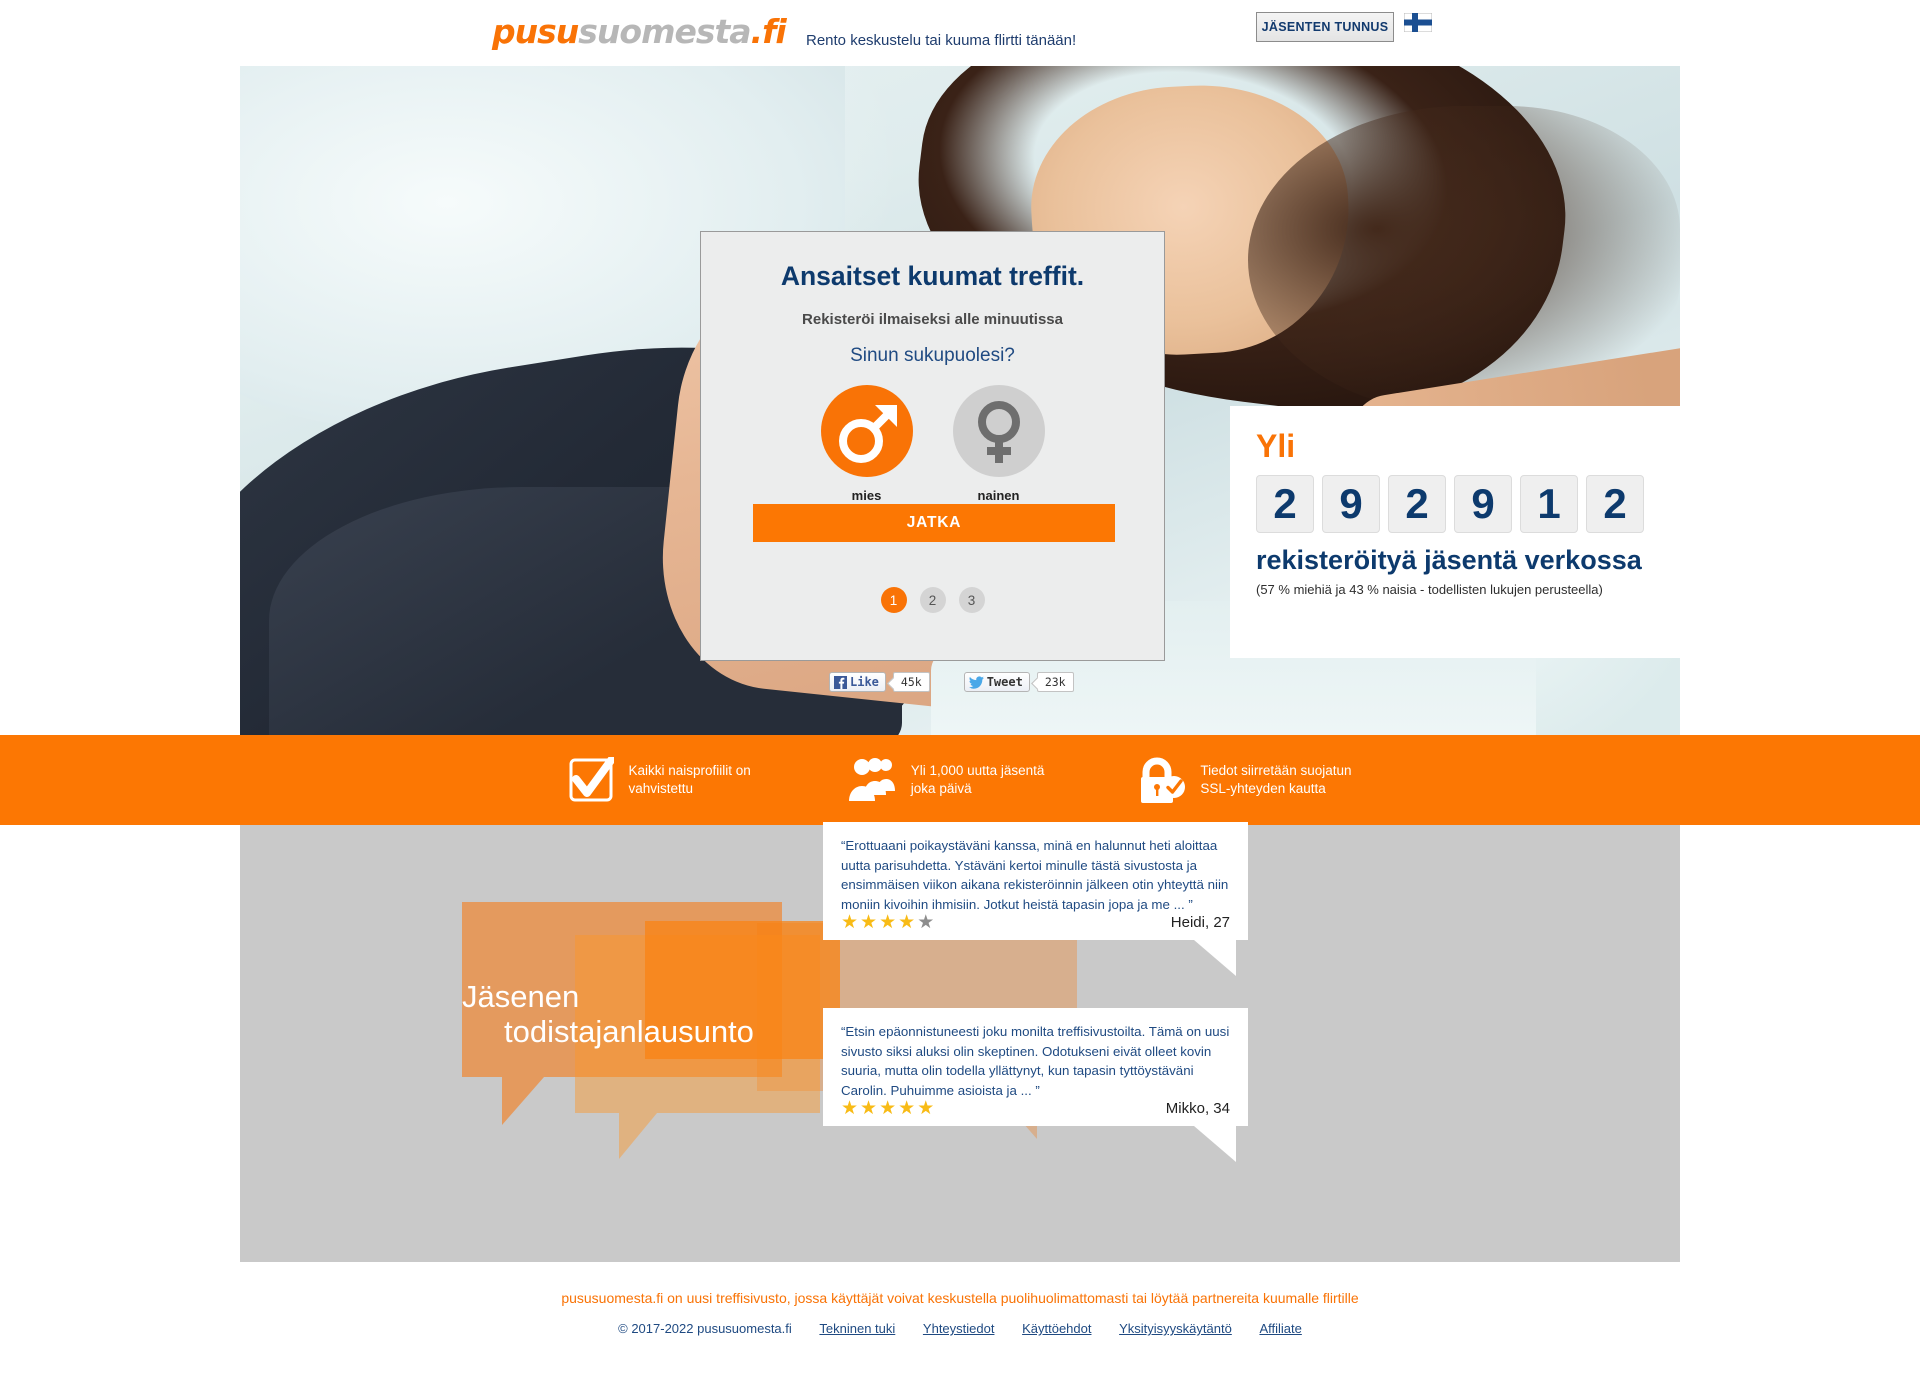 This screenshot has height=1400, width=1920. Describe the element at coordinates (864, 682) in the screenshot. I see `facebook-like-label: Like` at that location.